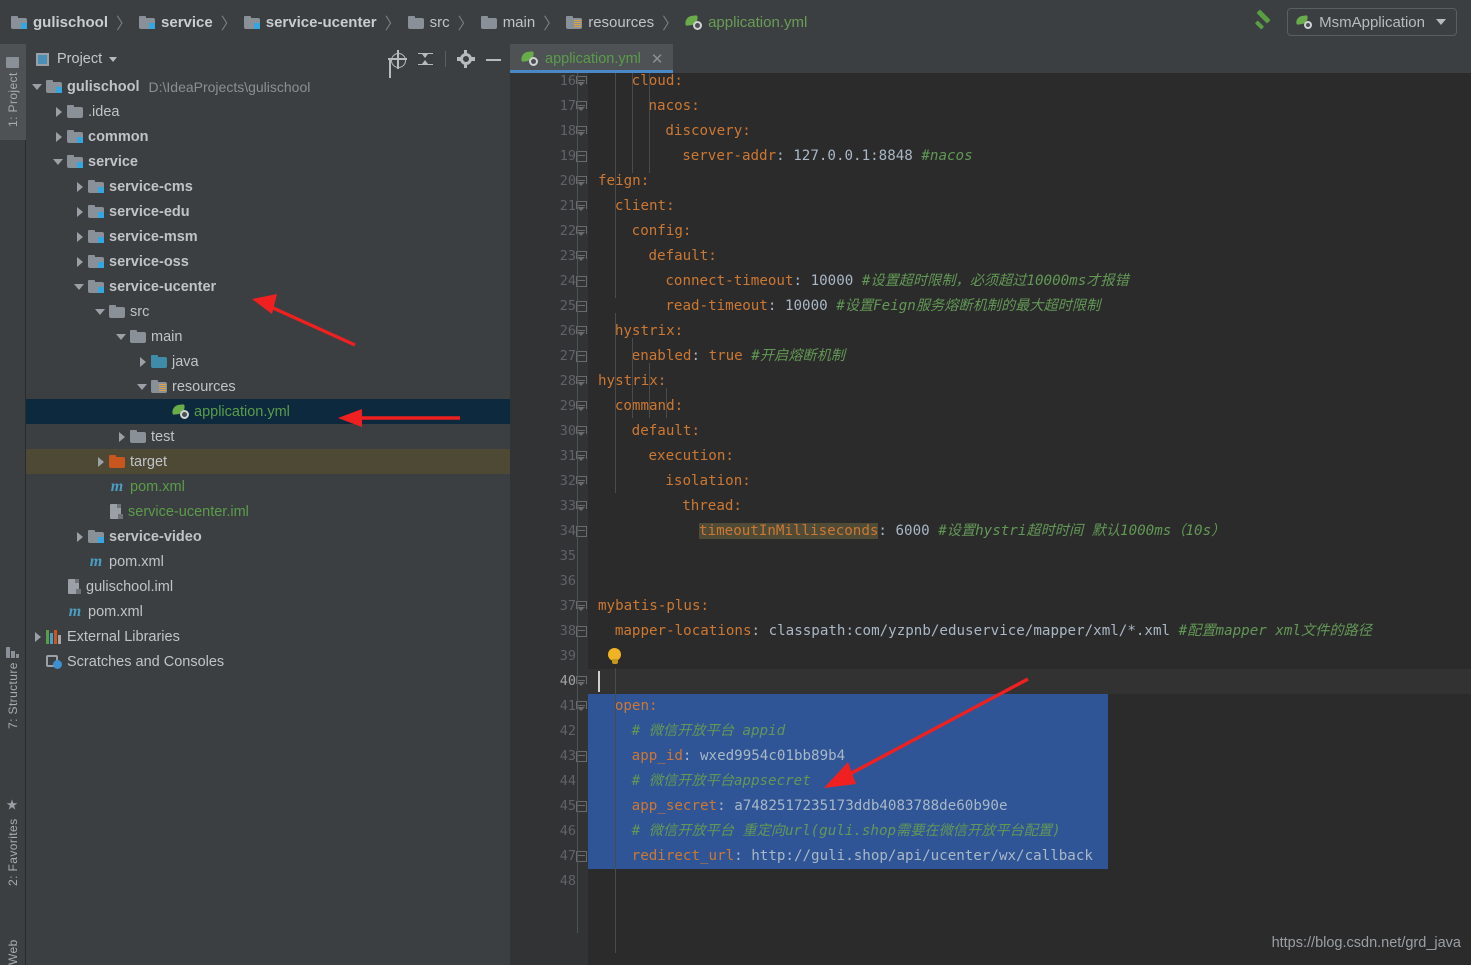 This screenshot has height=965, width=1471. Describe the element at coordinates (428, 22) in the screenshot. I see `breadcrumb-item-src: src` at that location.